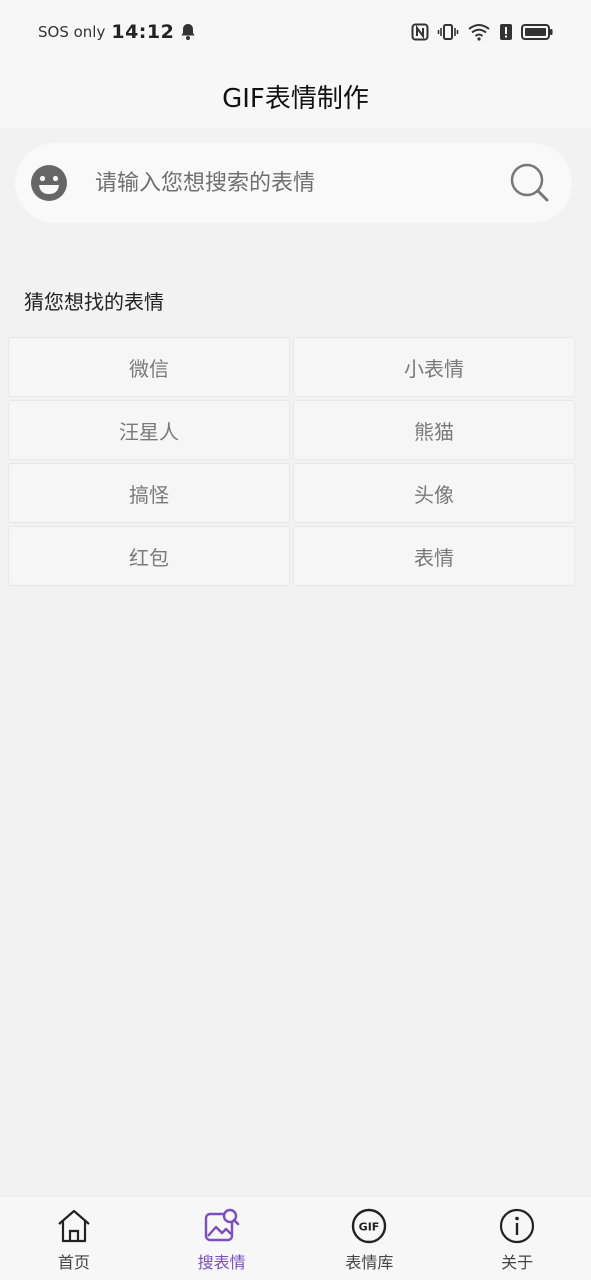 This screenshot has width=591, height=1280. What do you see at coordinates (434, 430) in the screenshot?
I see `suggestion-chip: 熊猫` at bounding box center [434, 430].